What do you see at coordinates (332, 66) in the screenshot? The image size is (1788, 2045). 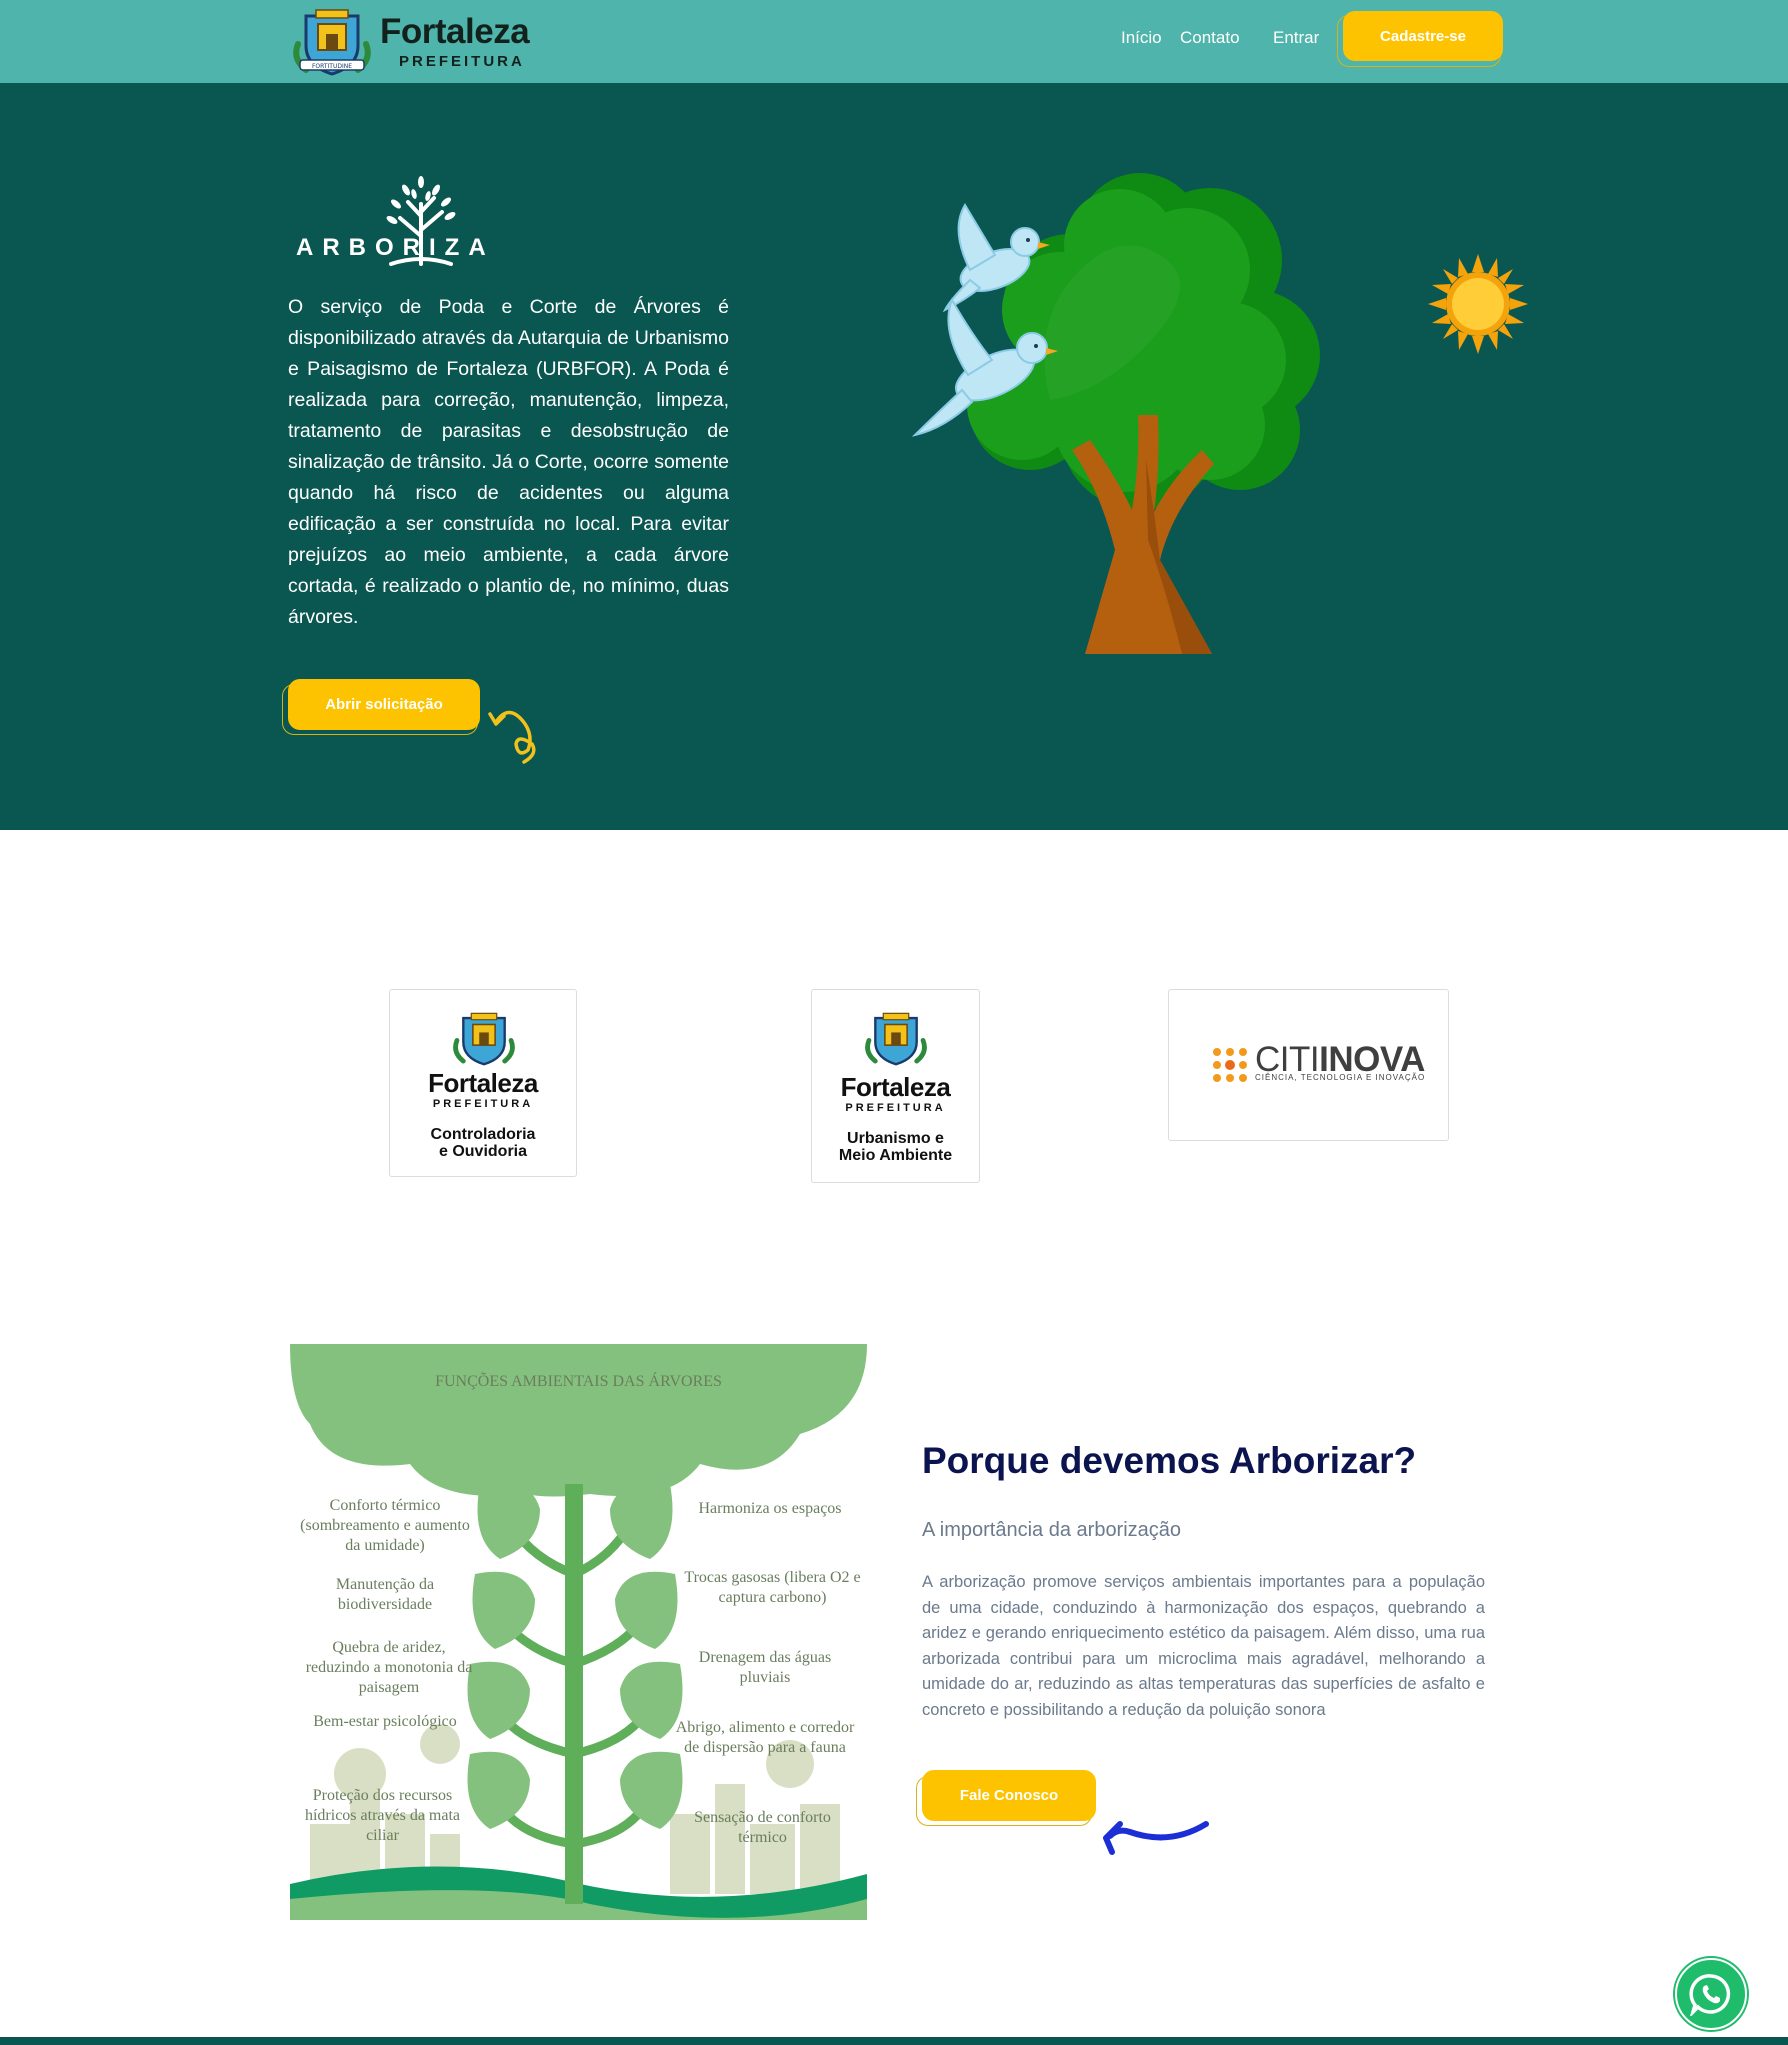 I see `svg-text: FORTITUDINE` at bounding box center [332, 66].